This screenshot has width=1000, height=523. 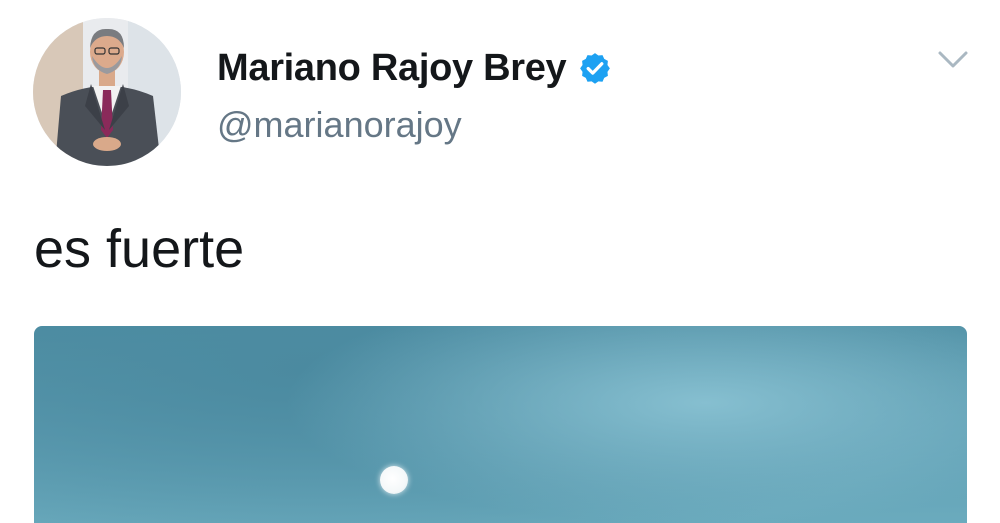 I want to click on moon-in-photo, so click(x=394, y=480).